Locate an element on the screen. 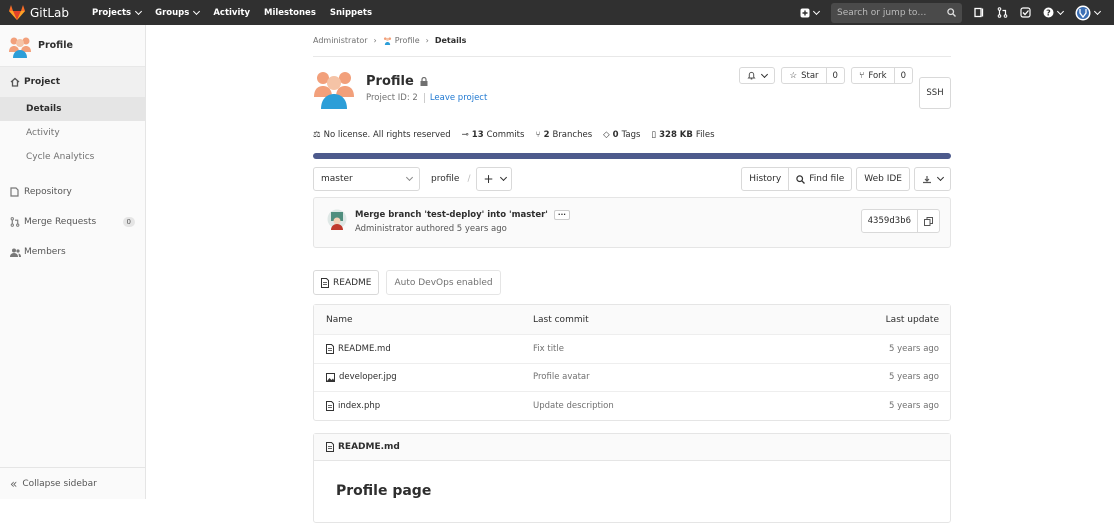 This screenshot has width=1114, height=523. collapse-sidebar-button: « Collapse sidebar is located at coordinates (72, 483).